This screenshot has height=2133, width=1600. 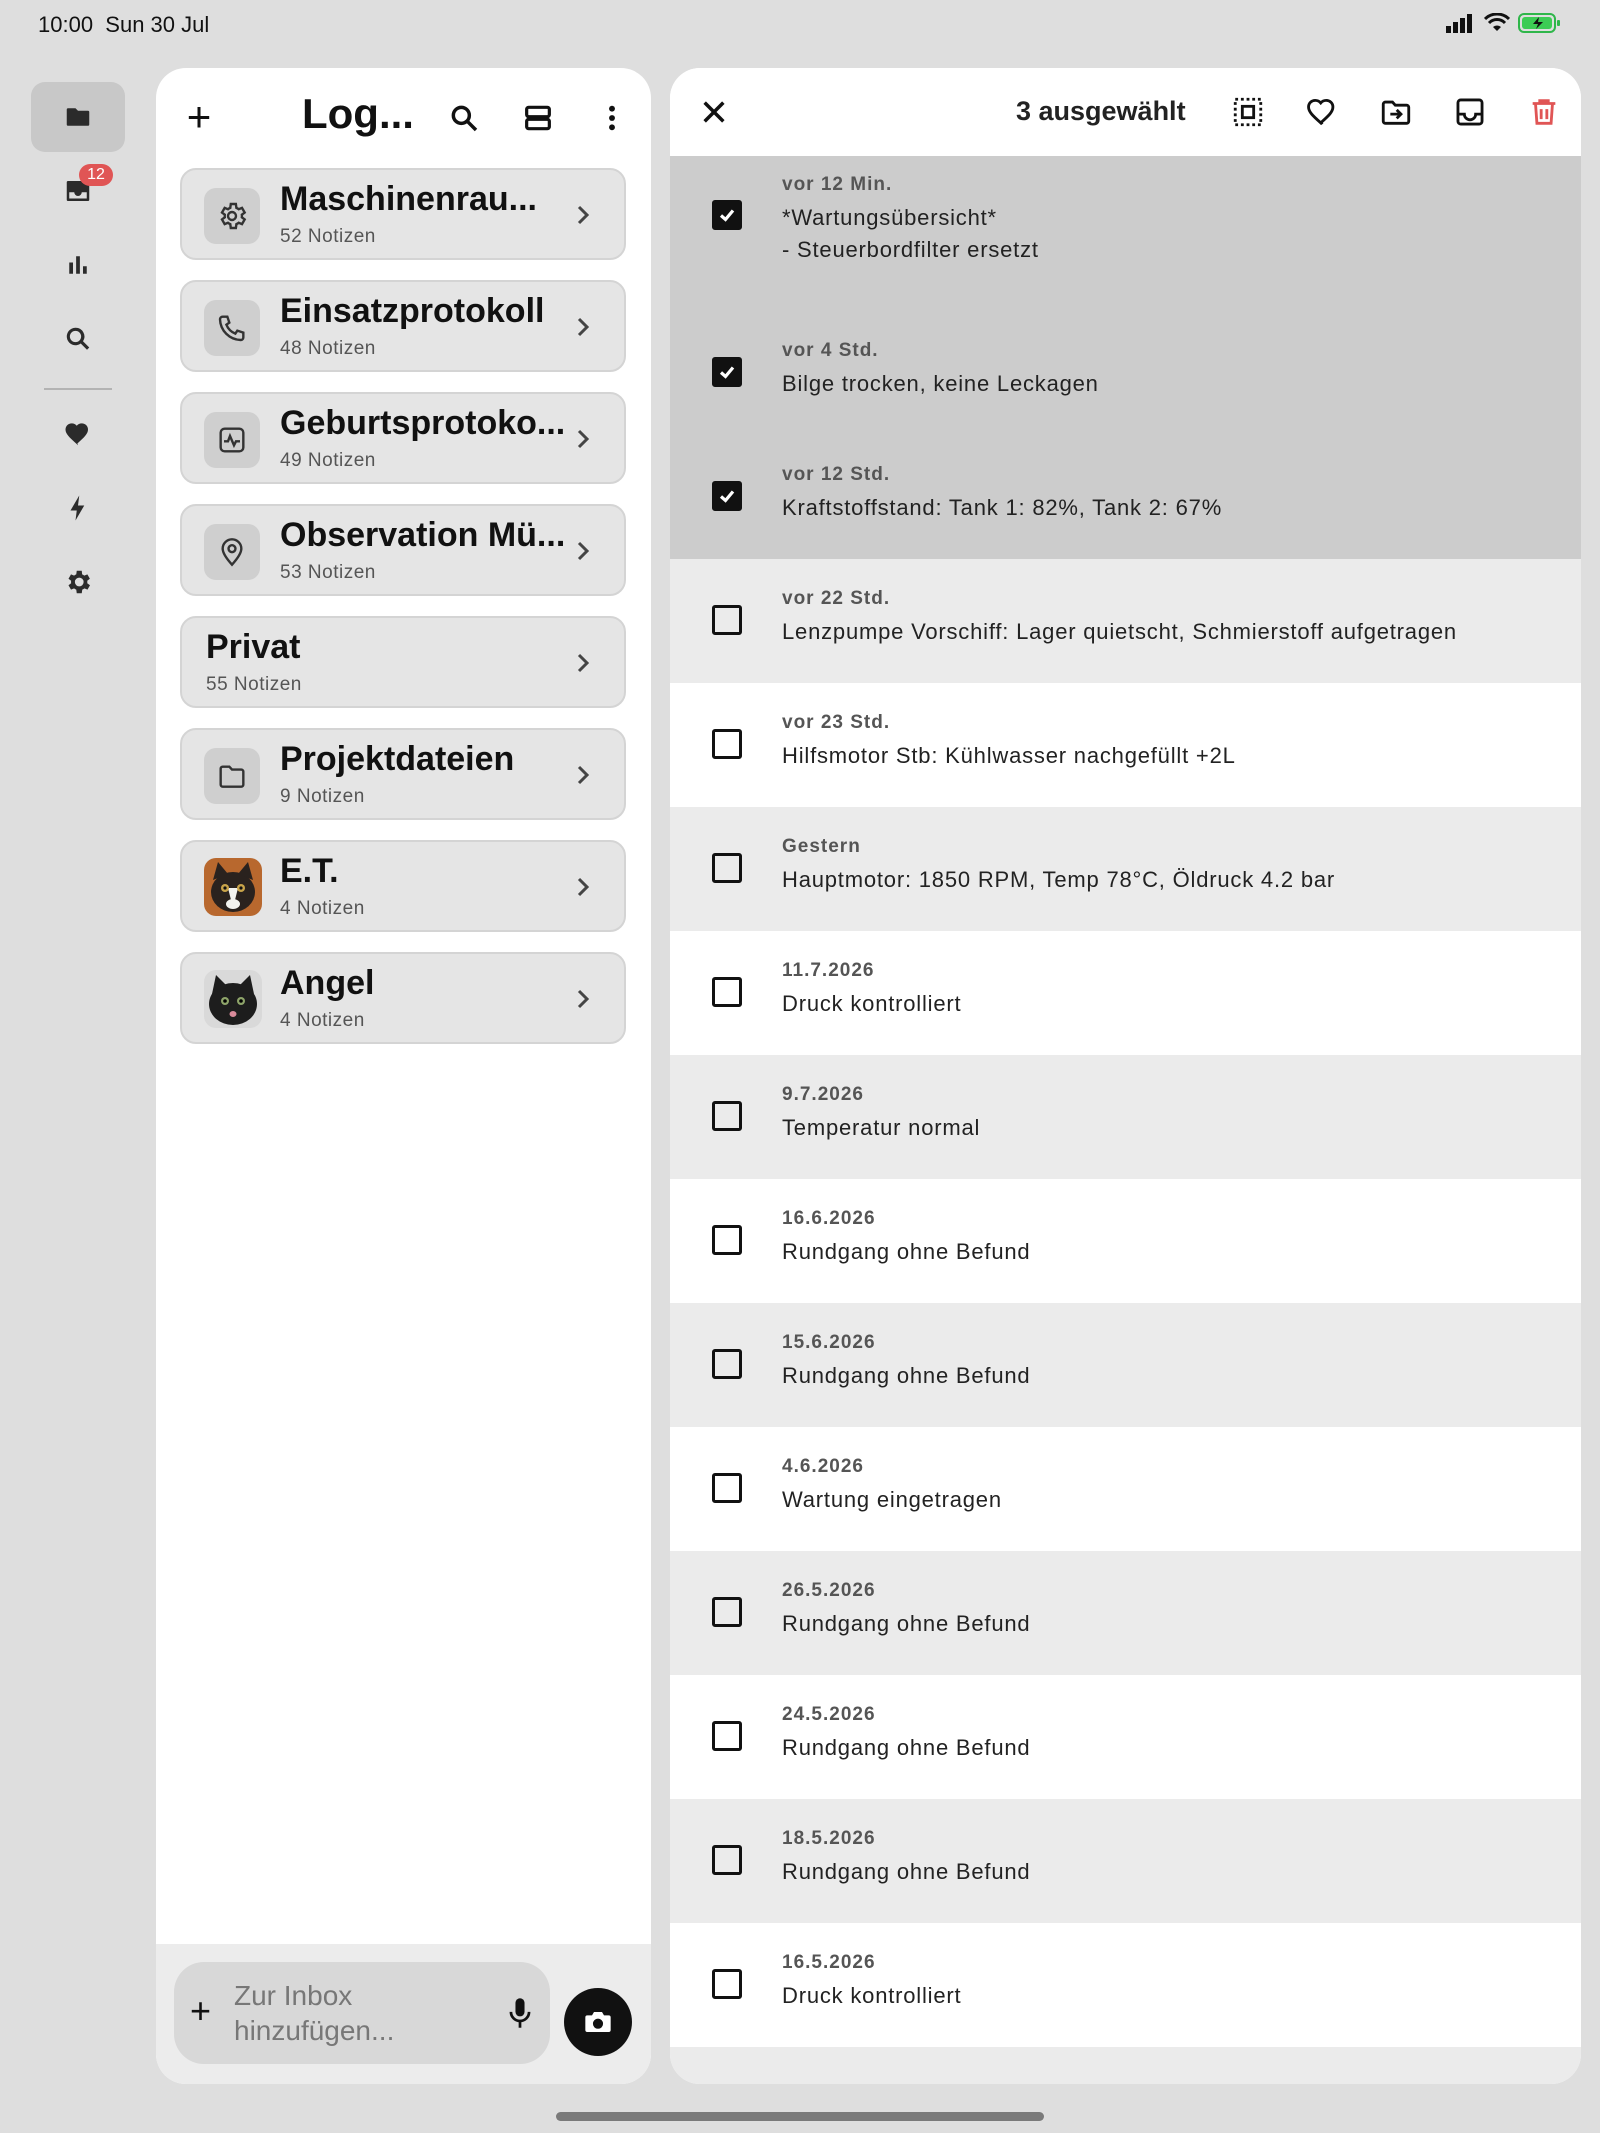 What do you see at coordinates (200, 2011) in the screenshot?
I see `add-icon: +` at bounding box center [200, 2011].